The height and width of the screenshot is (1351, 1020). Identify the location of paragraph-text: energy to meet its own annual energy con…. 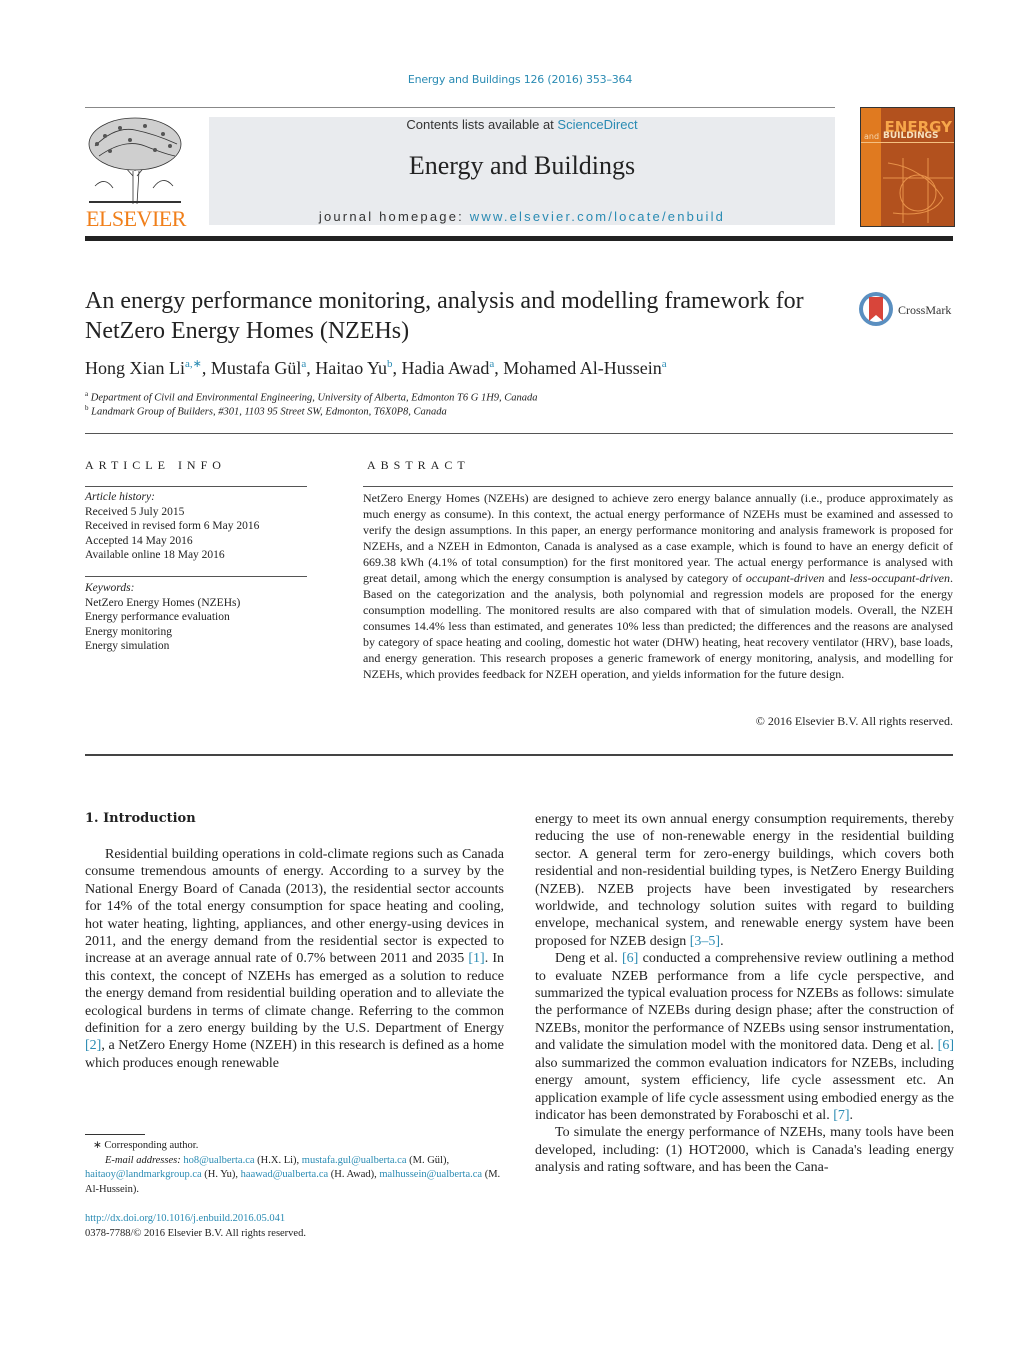
(744, 880).